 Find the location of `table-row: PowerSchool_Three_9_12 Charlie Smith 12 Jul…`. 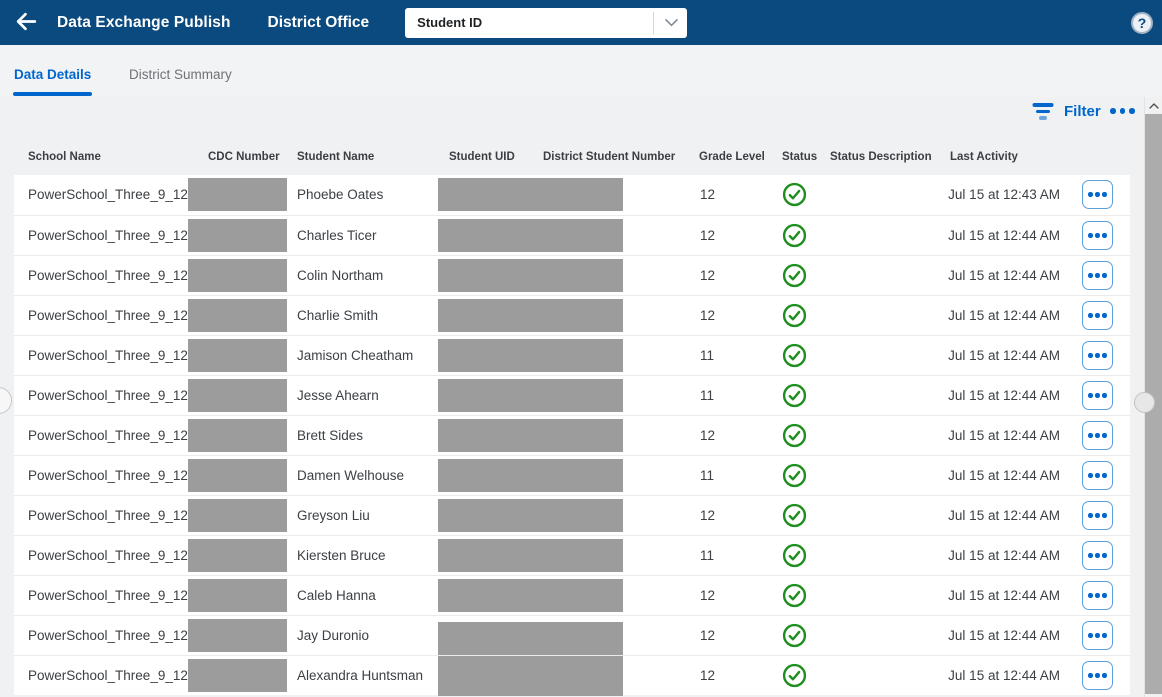

table-row: PowerSchool_Three_9_12 Charlie Smith 12 Jul… is located at coordinates (572, 315).